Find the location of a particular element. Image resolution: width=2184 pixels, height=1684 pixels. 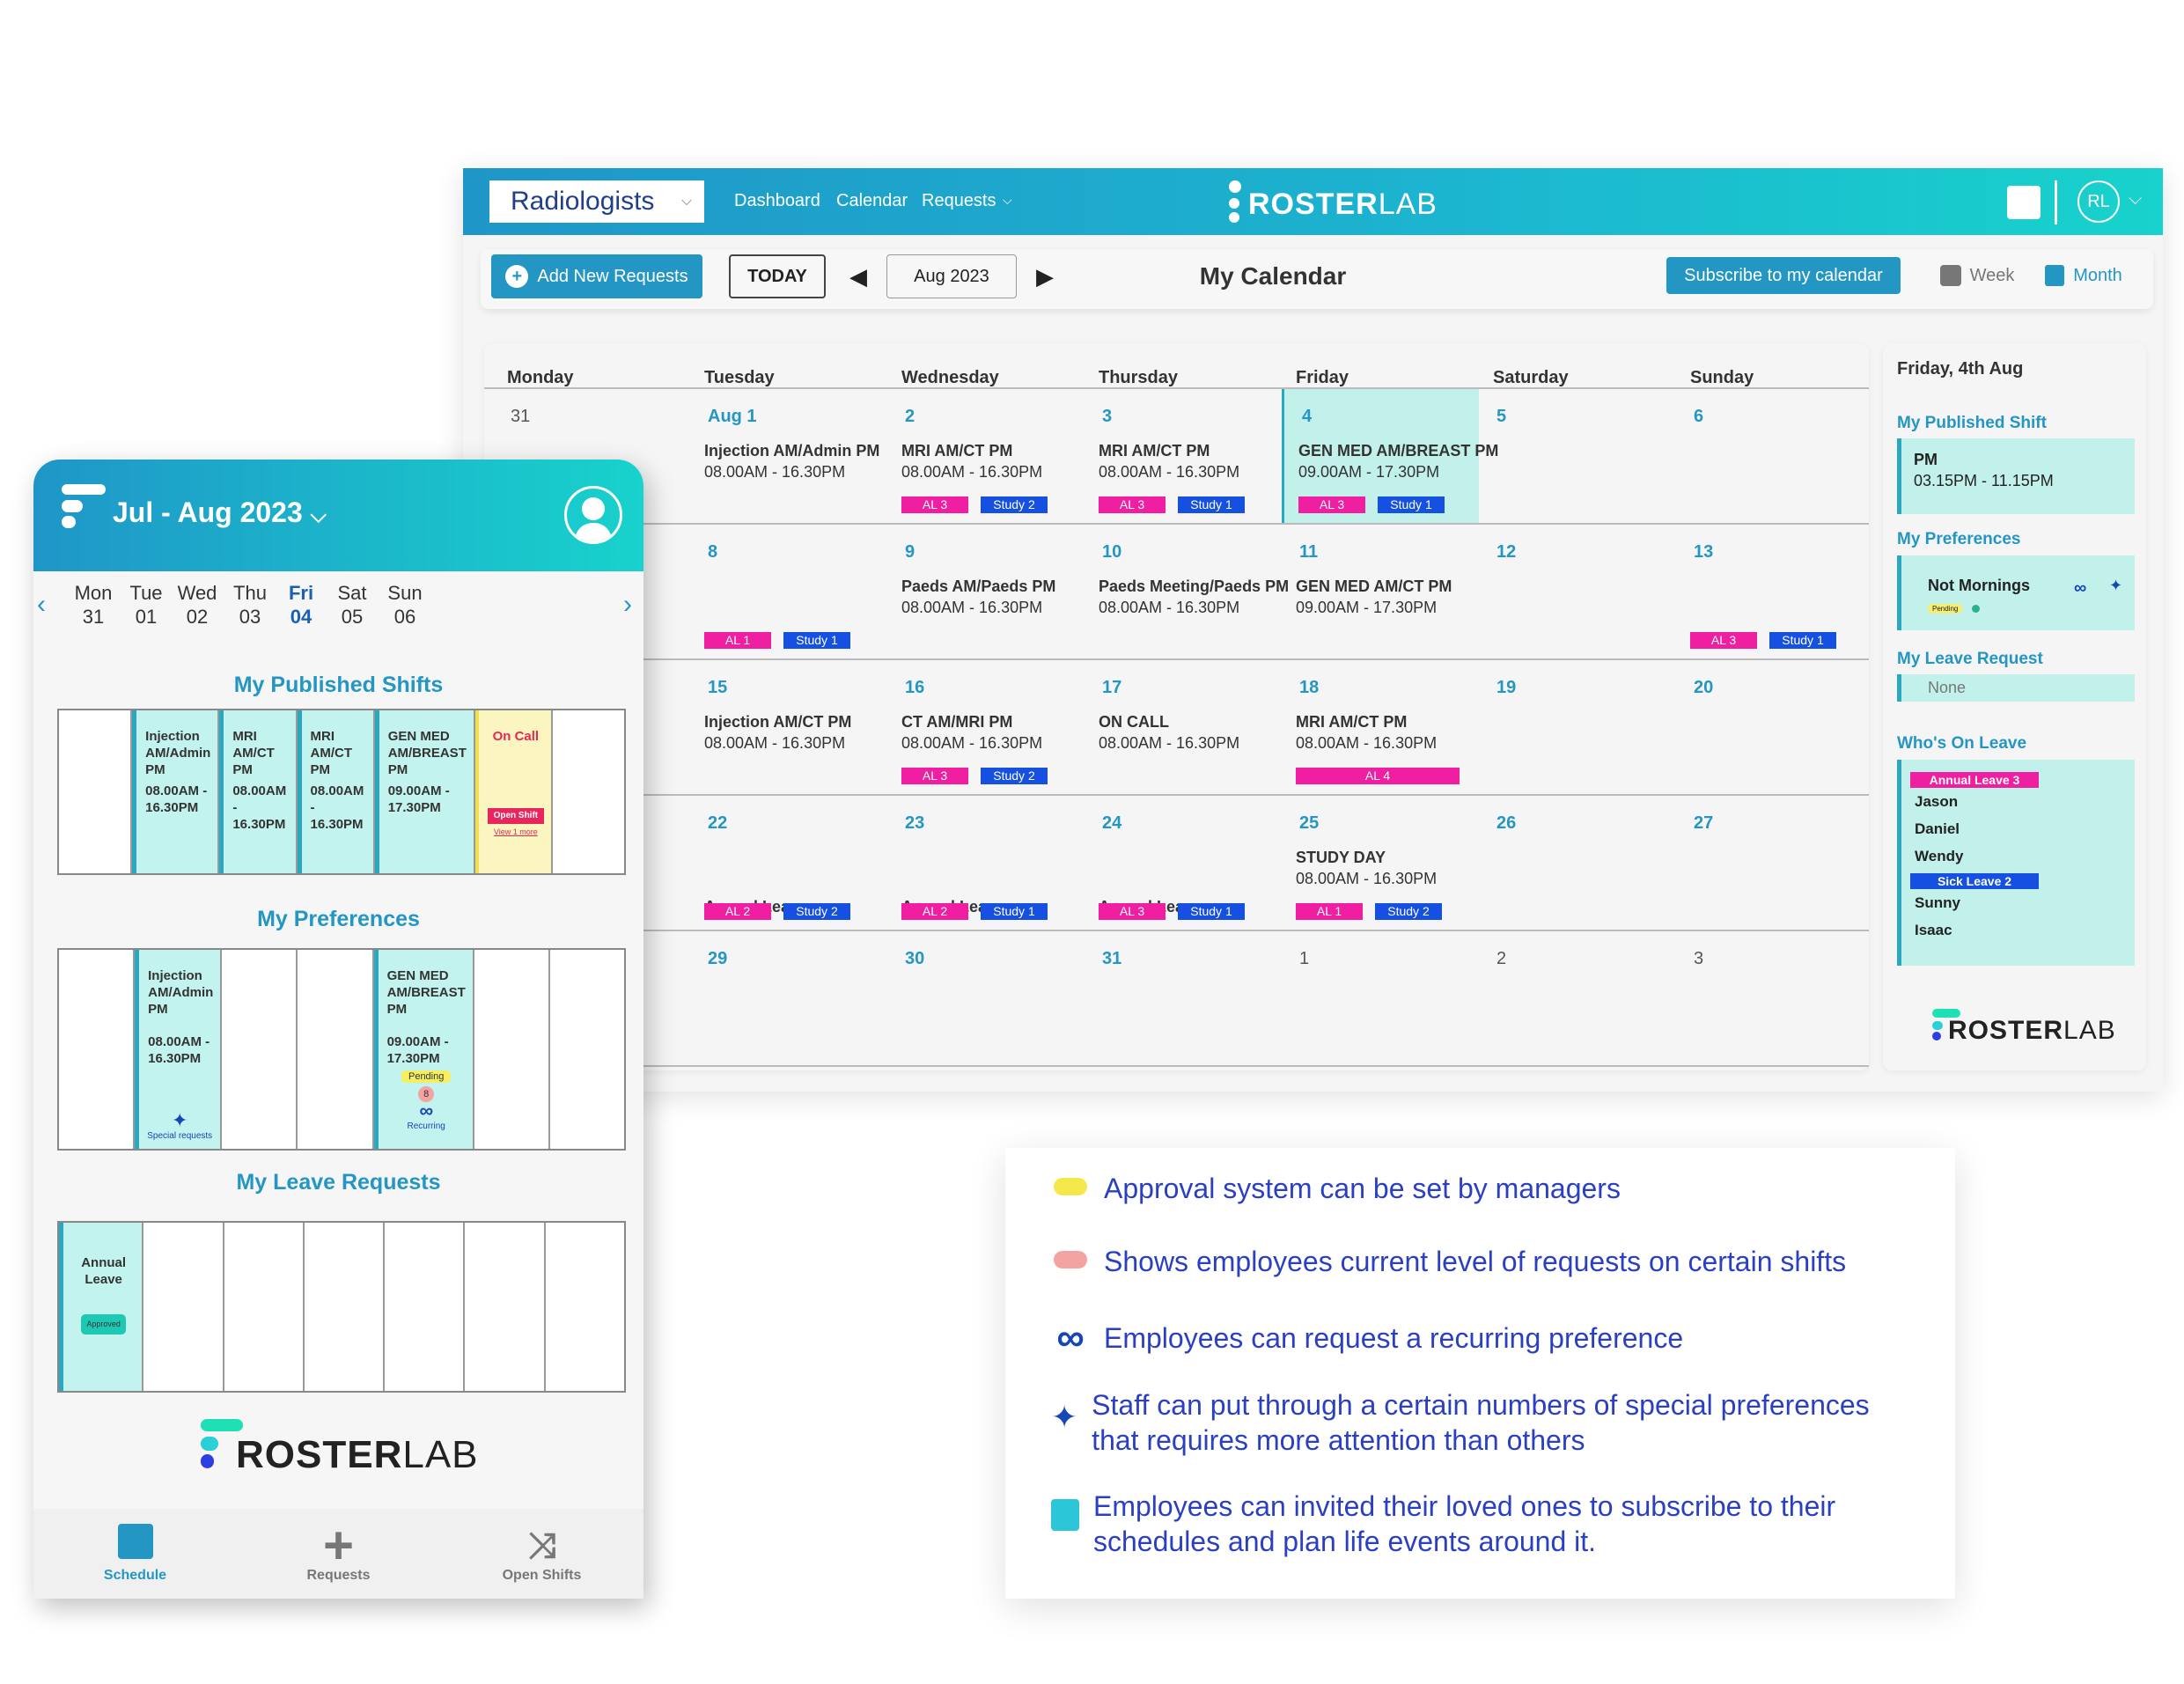

calendar-day: 2 is located at coordinates (1577, 999).